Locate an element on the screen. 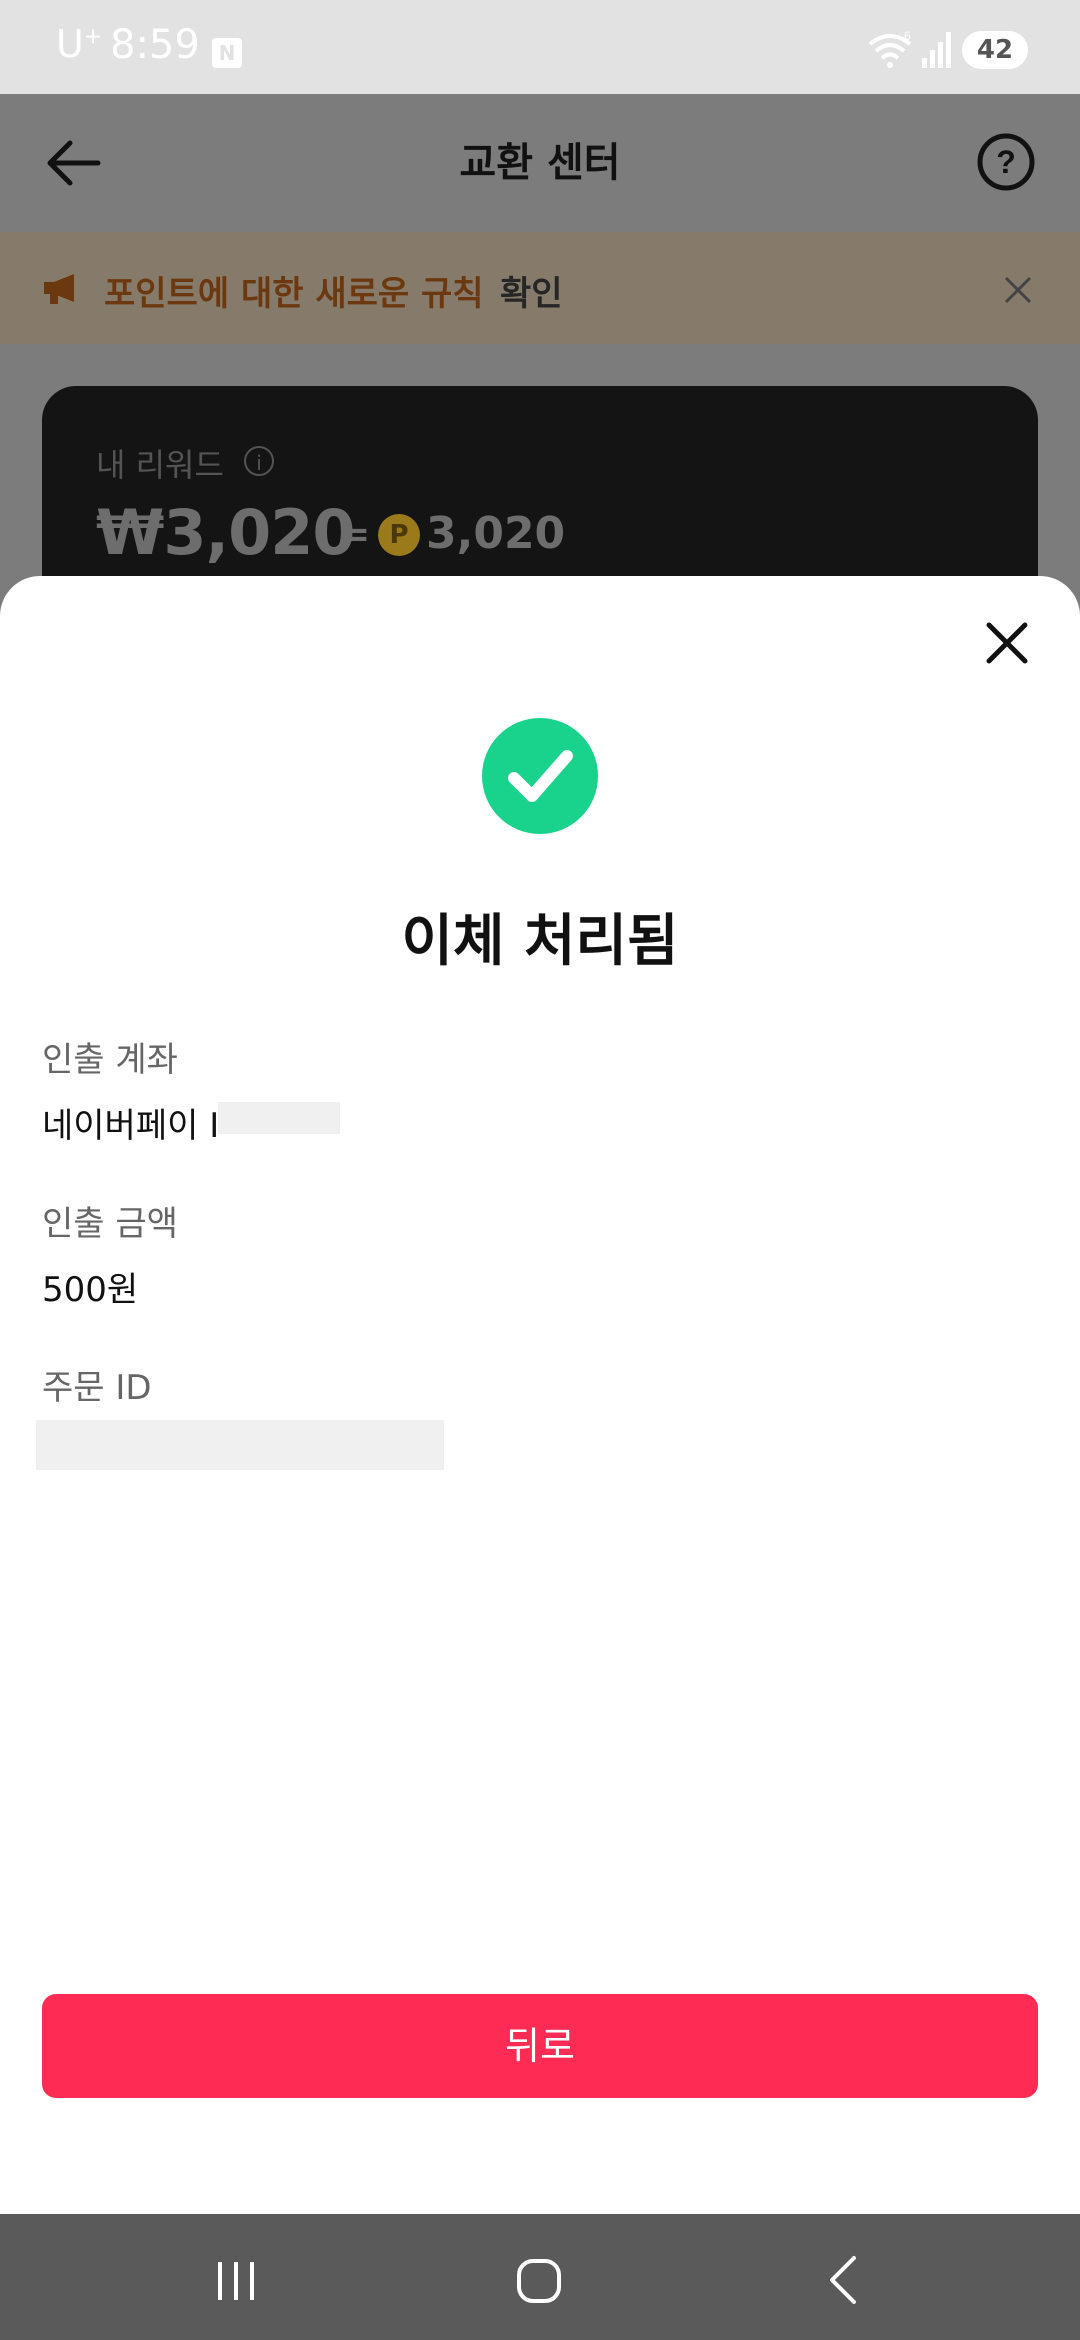  status-clock: 8:59 is located at coordinates (155, 45).